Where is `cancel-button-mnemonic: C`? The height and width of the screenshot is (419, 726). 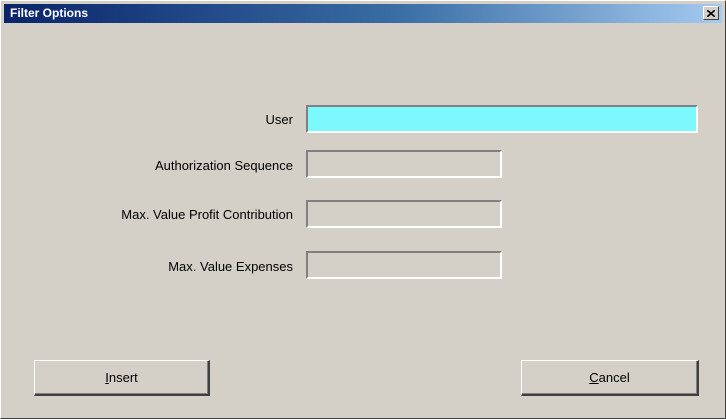 cancel-button-mnemonic: C is located at coordinates (594, 377).